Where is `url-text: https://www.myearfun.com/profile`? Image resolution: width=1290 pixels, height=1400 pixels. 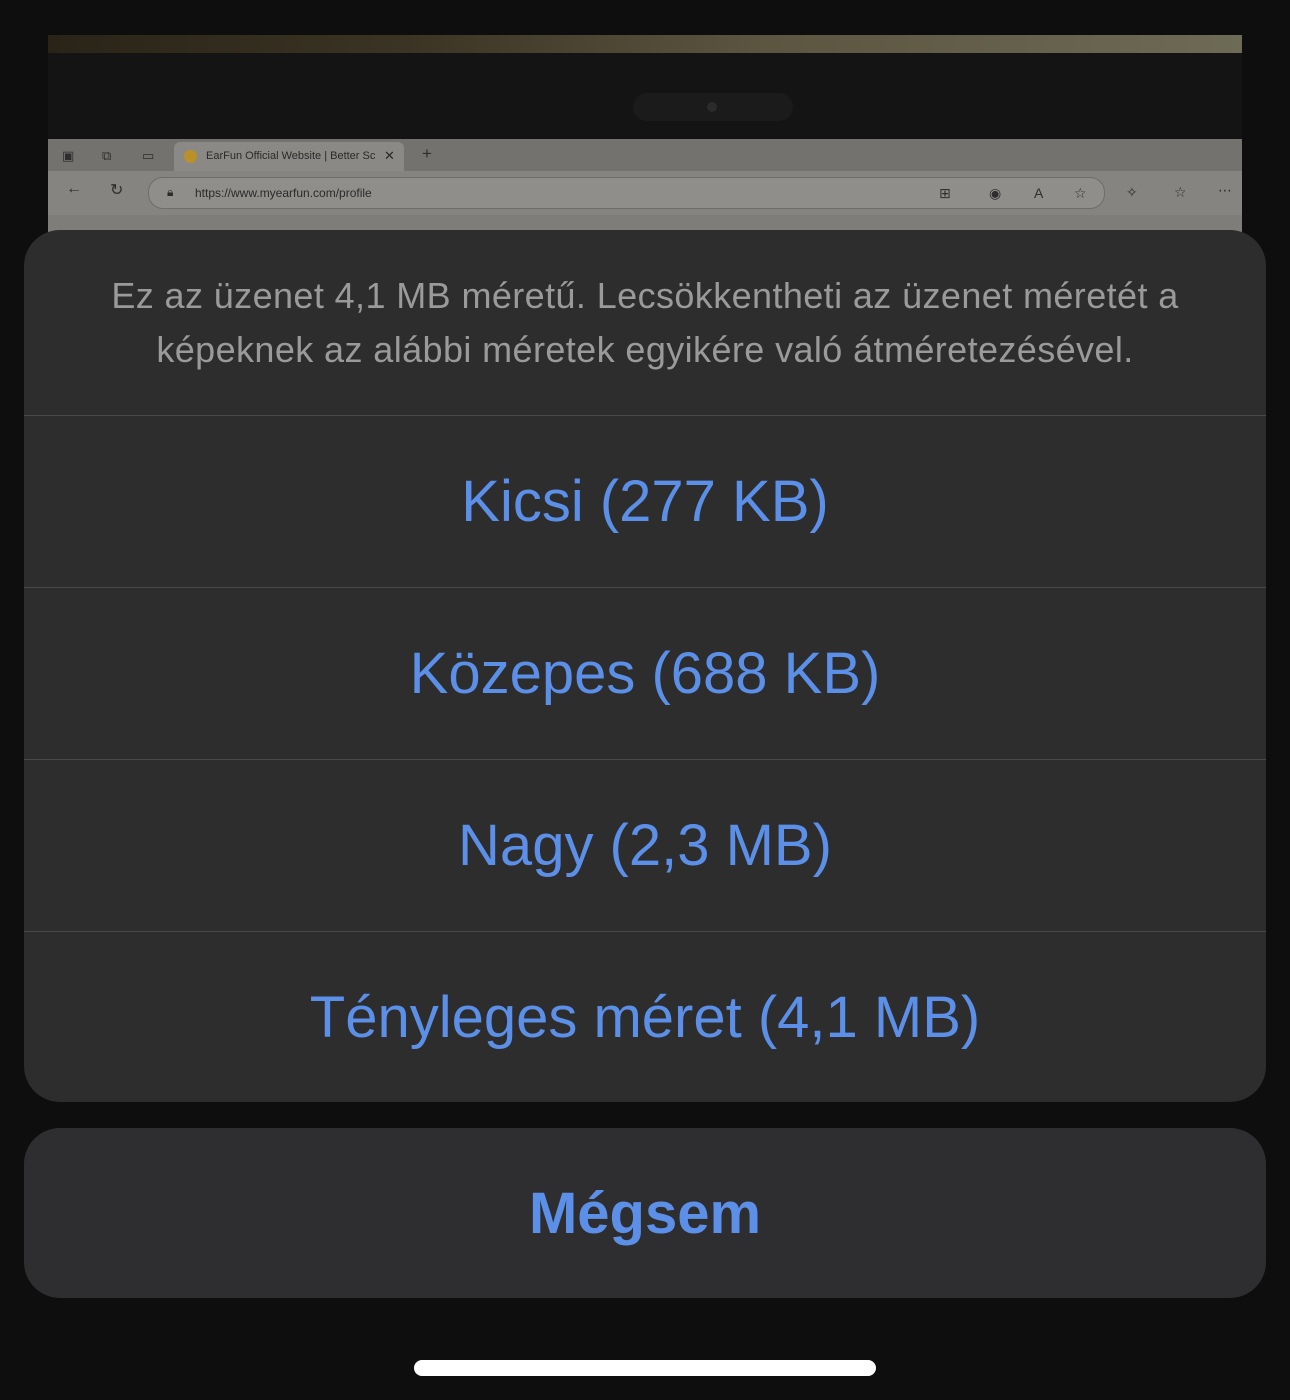
url-text: https://www.myearfun.com/profile is located at coordinates (283, 193).